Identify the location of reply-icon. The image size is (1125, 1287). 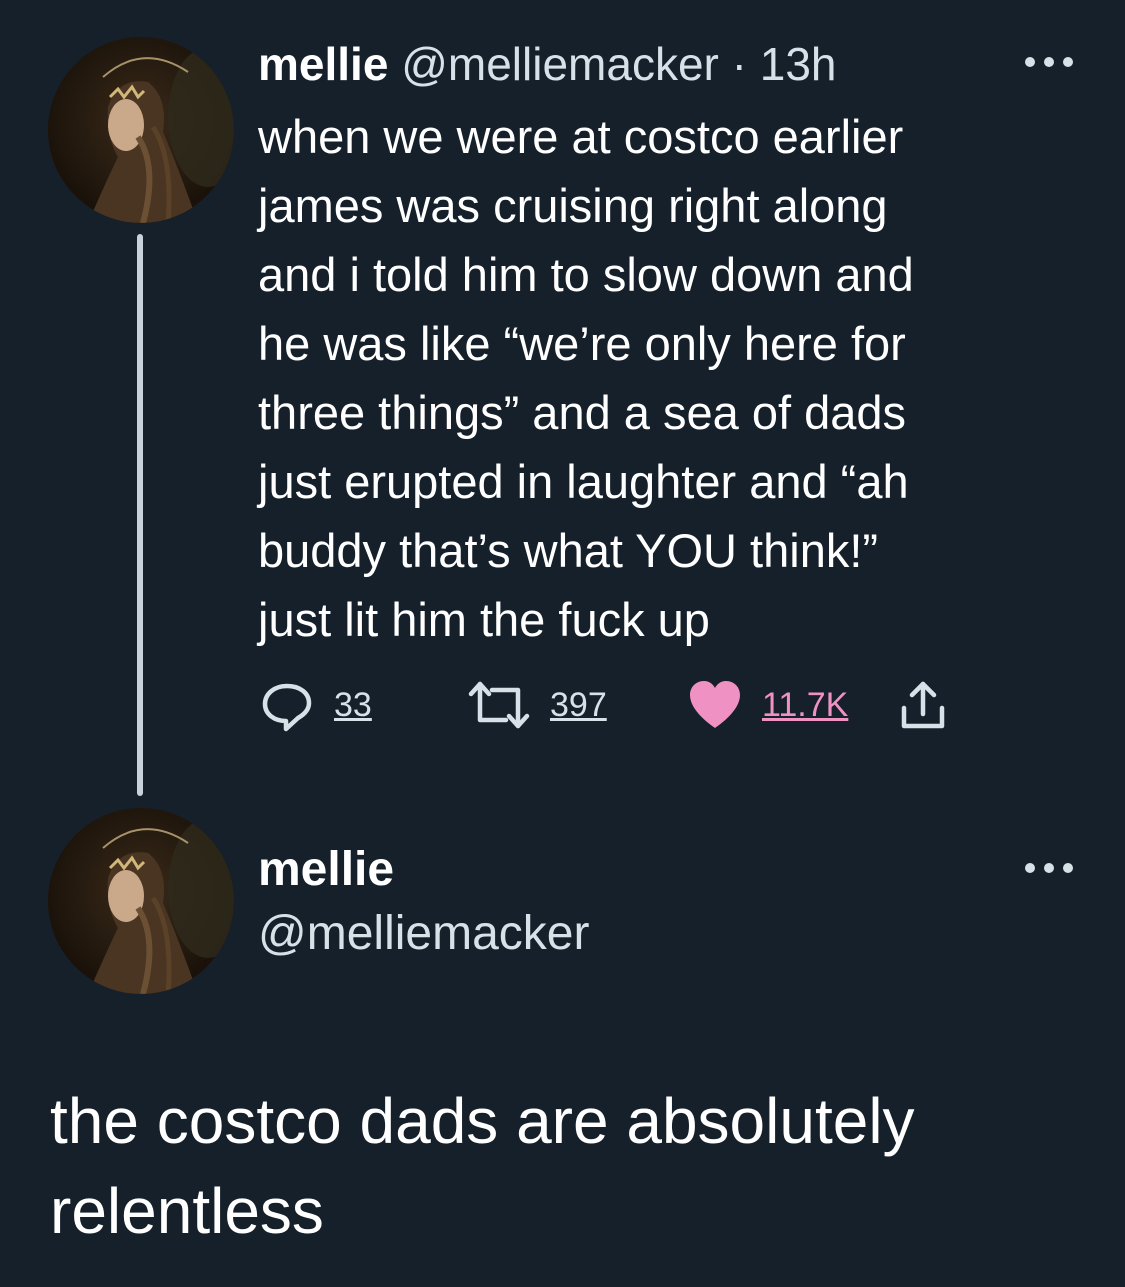
(287, 707).